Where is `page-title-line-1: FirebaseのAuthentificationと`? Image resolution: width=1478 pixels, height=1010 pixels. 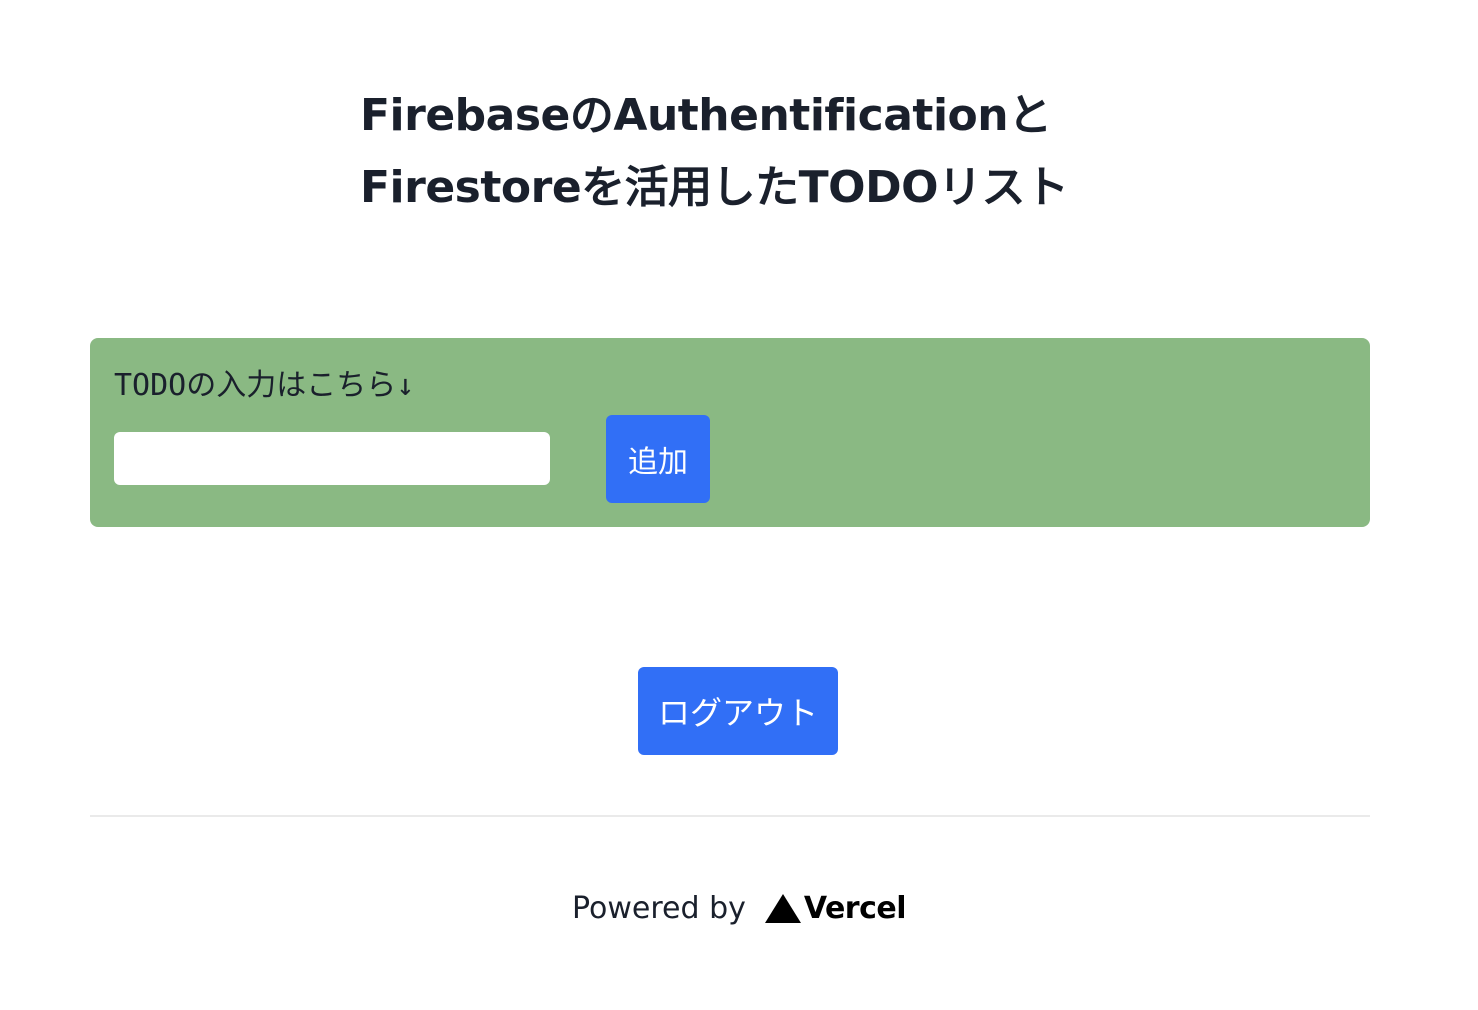
page-title-line-1: FirebaseのAuthentificationと is located at coordinates (706, 115).